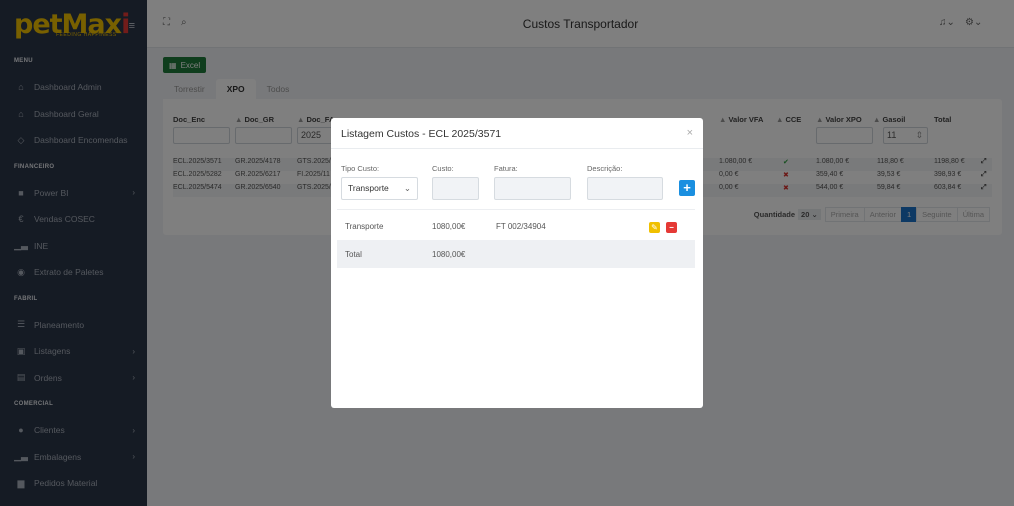  What do you see at coordinates (455, 188) in the screenshot?
I see `custo-input` at bounding box center [455, 188].